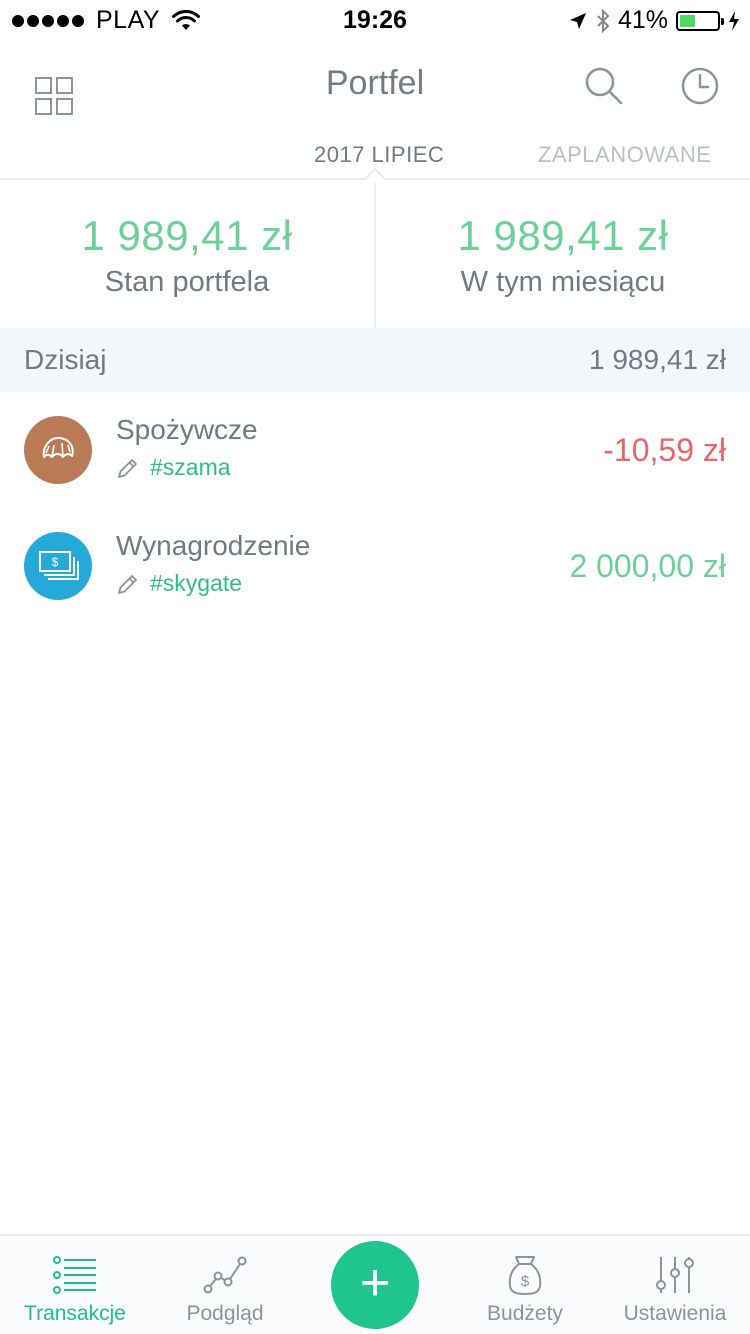 This screenshot has width=750, height=1334. I want to click on transaction-amount: -10,59 zł, so click(664, 450).